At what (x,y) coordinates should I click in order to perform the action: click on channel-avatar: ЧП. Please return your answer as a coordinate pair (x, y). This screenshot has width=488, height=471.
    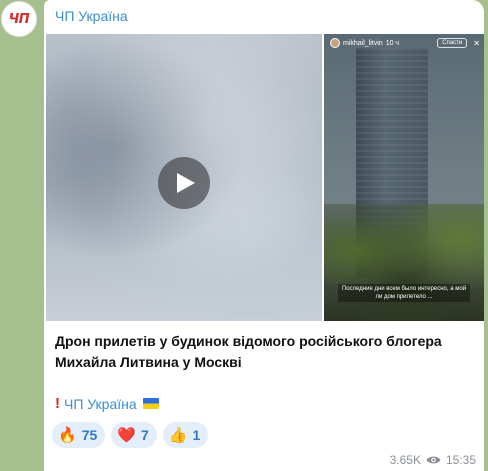
    Looking at the image, I should click on (19, 19).